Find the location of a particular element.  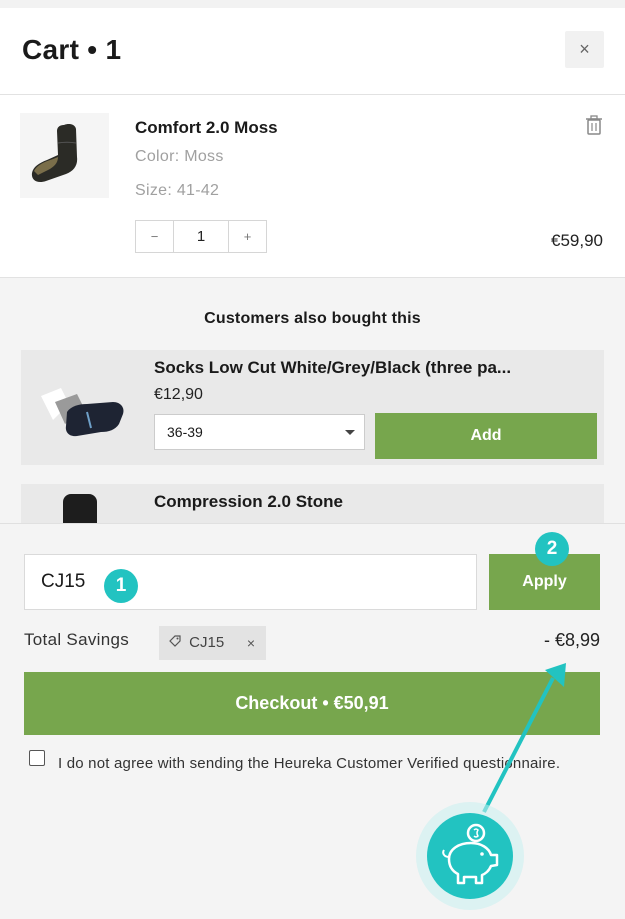

step-marker-1: 1 is located at coordinates (121, 586).